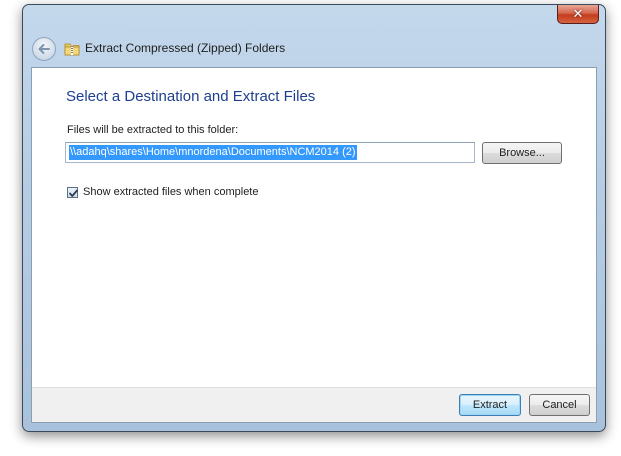 The width and height of the screenshot is (621, 456). I want to click on back-arrow-icon, so click(44, 49).